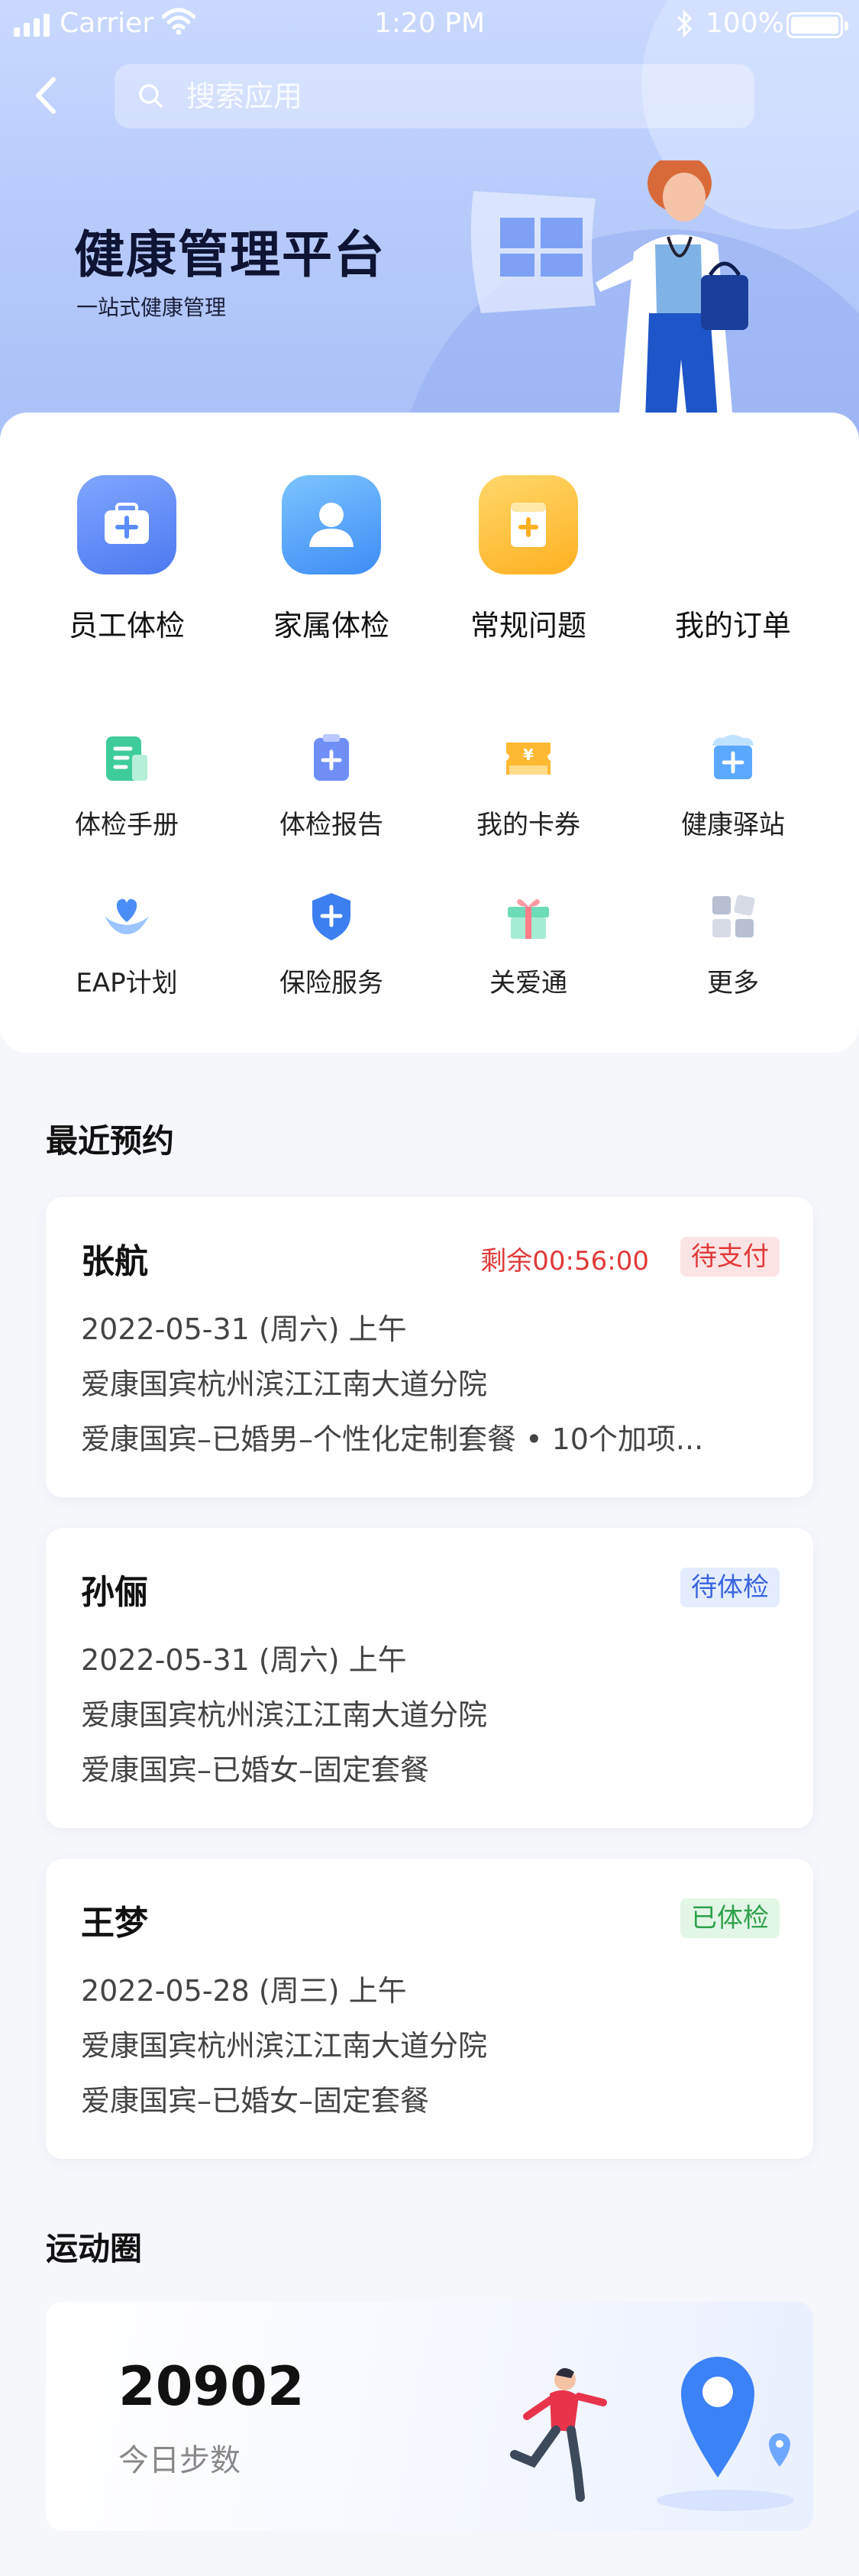 The width and height of the screenshot is (859, 2576). Describe the element at coordinates (331, 916) in the screenshot. I see `insurance-shield-icon` at that location.